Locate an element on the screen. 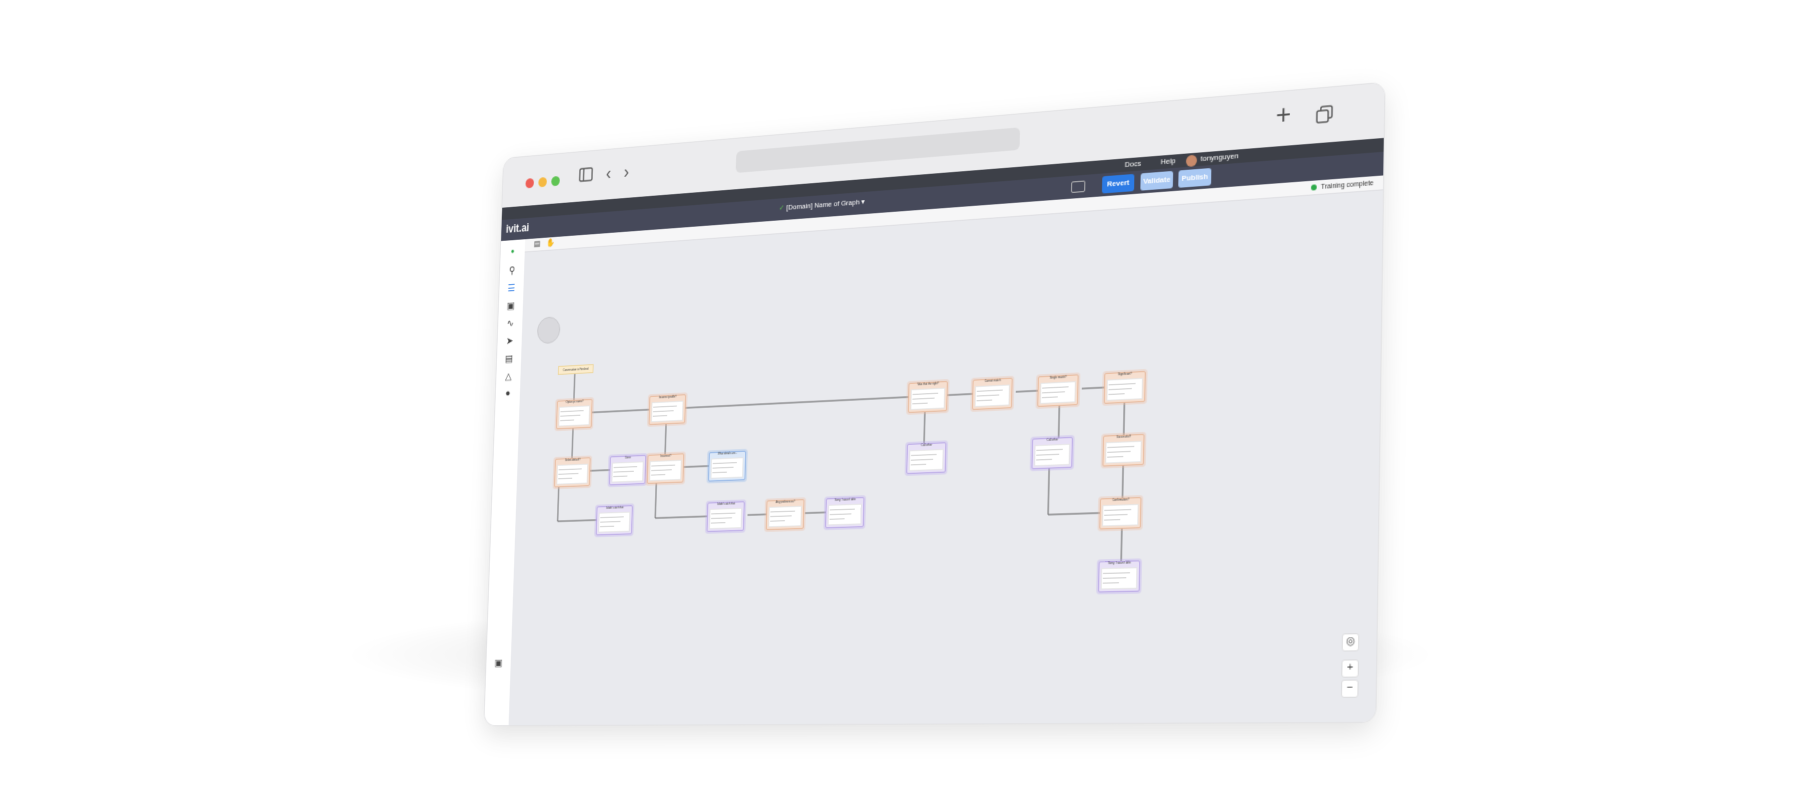  database-icon: ▣ is located at coordinates (511, 306).